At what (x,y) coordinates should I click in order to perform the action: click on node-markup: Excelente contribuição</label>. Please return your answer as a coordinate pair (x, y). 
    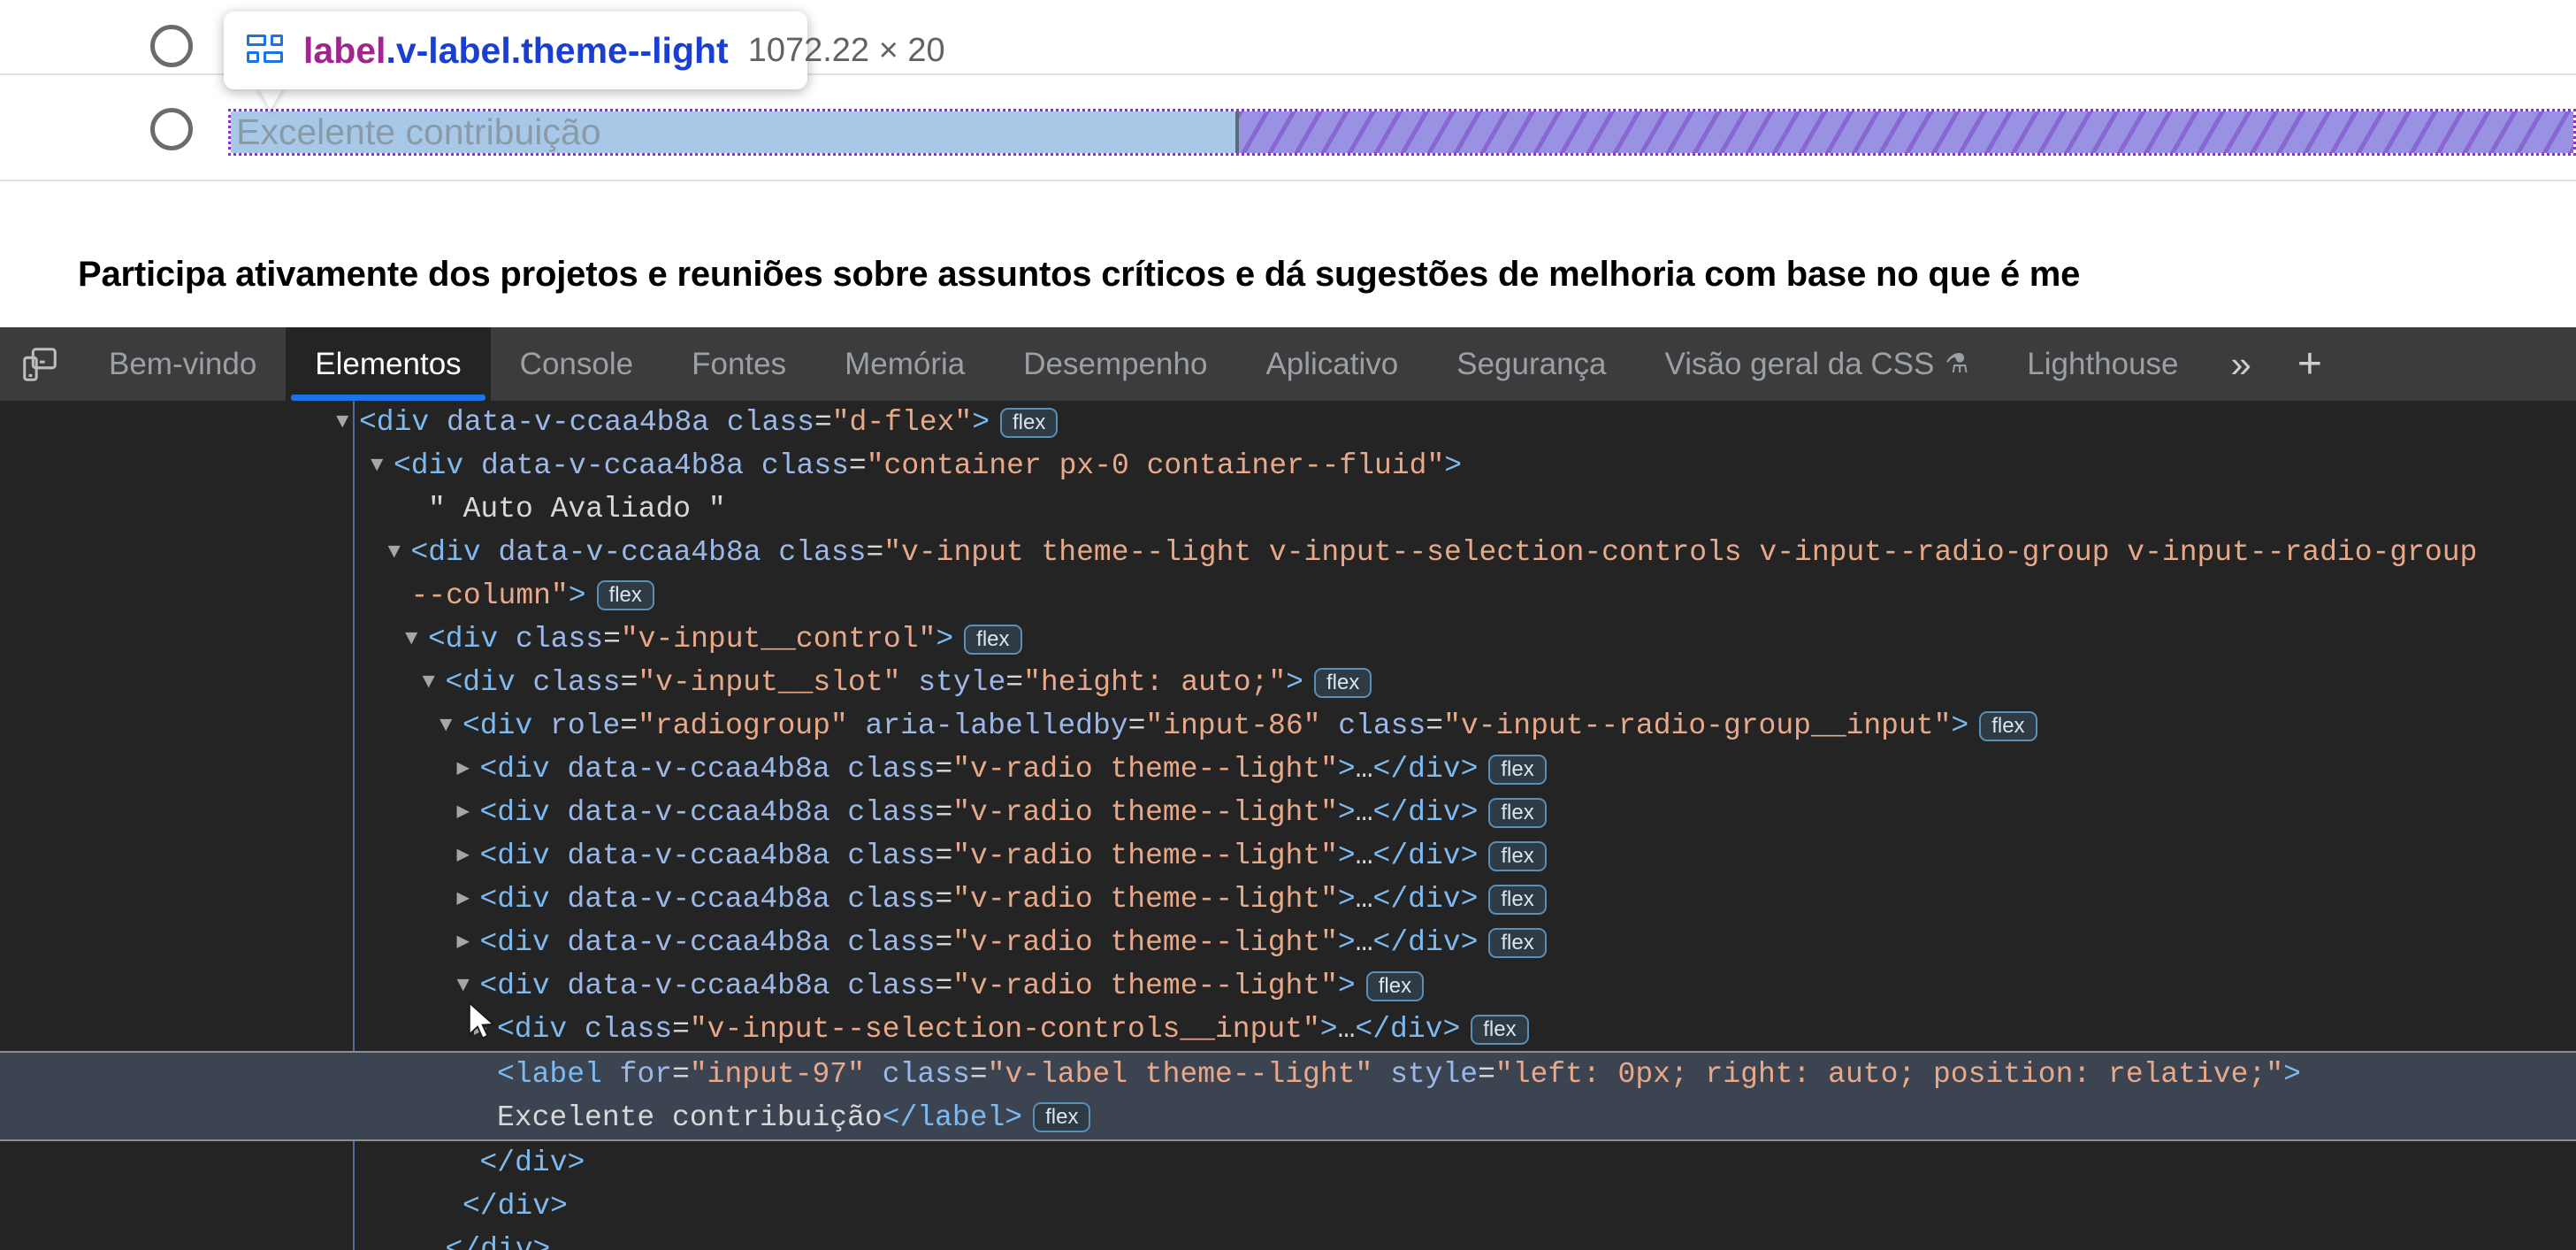
    Looking at the image, I should click on (760, 1117).